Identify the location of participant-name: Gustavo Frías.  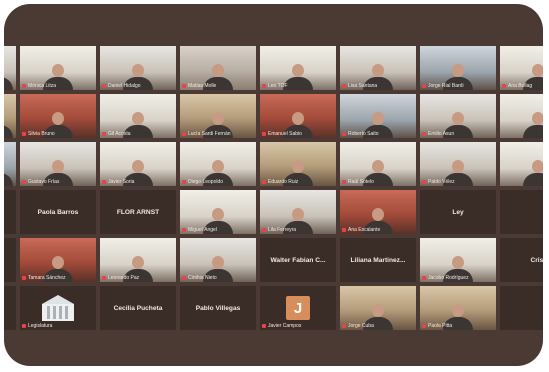
(44, 182).